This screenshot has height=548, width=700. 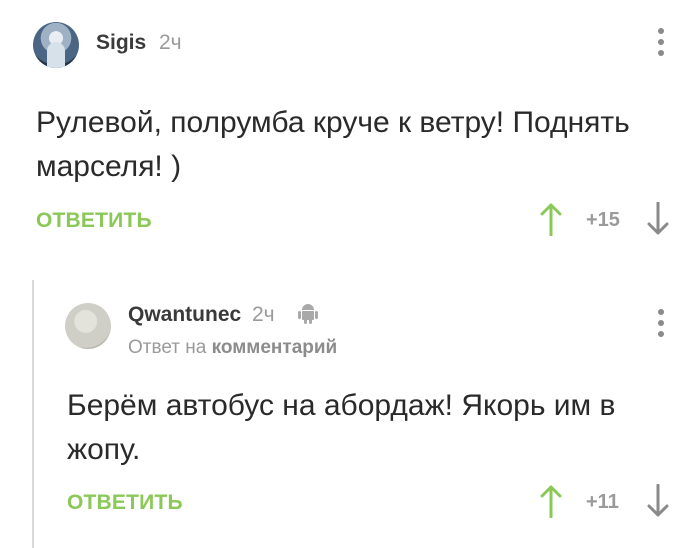 What do you see at coordinates (121, 43) in the screenshot?
I see `comment-author: Sigis` at bounding box center [121, 43].